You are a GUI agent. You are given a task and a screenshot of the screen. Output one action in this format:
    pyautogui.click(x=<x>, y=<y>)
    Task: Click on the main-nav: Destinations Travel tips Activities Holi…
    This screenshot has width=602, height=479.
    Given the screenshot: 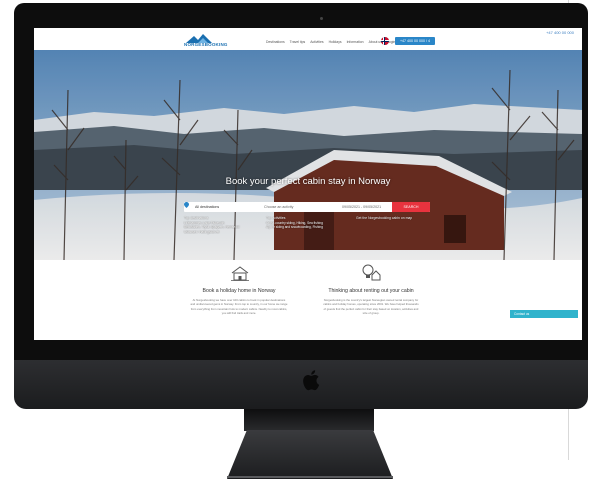 What is the action you would take?
    pyautogui.click(x=330, y=42)
    